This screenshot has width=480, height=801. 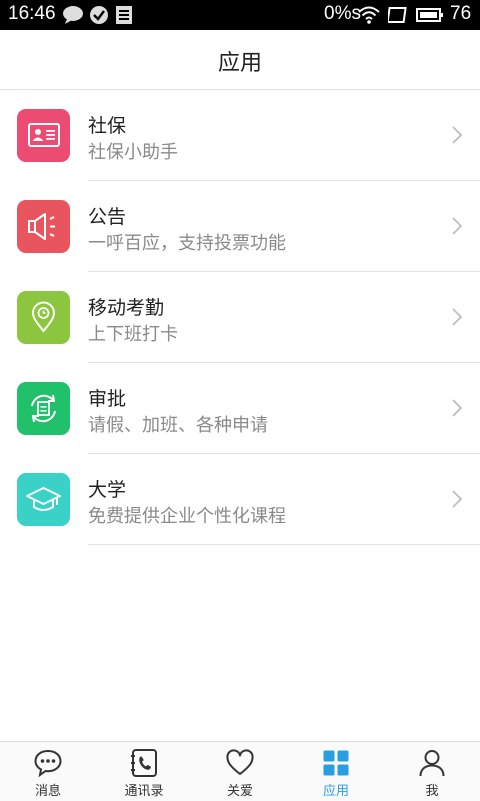 I want to click on app-name: 移动考勤, so click(x=126, y=308).